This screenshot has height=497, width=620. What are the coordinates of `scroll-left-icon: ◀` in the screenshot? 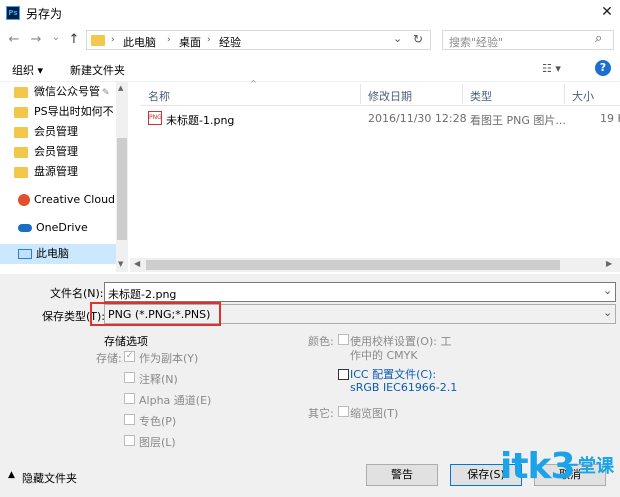 It's located at (137, 263).